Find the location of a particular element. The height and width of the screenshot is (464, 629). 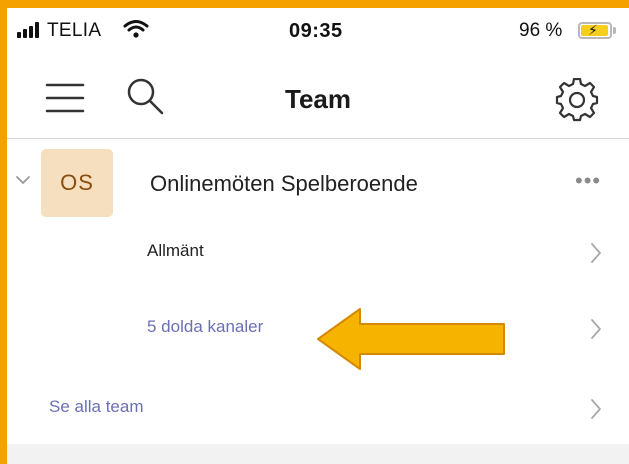

status-bar: TELIA 09:35 96 % ⚡ is located at coordinates (318, 33).